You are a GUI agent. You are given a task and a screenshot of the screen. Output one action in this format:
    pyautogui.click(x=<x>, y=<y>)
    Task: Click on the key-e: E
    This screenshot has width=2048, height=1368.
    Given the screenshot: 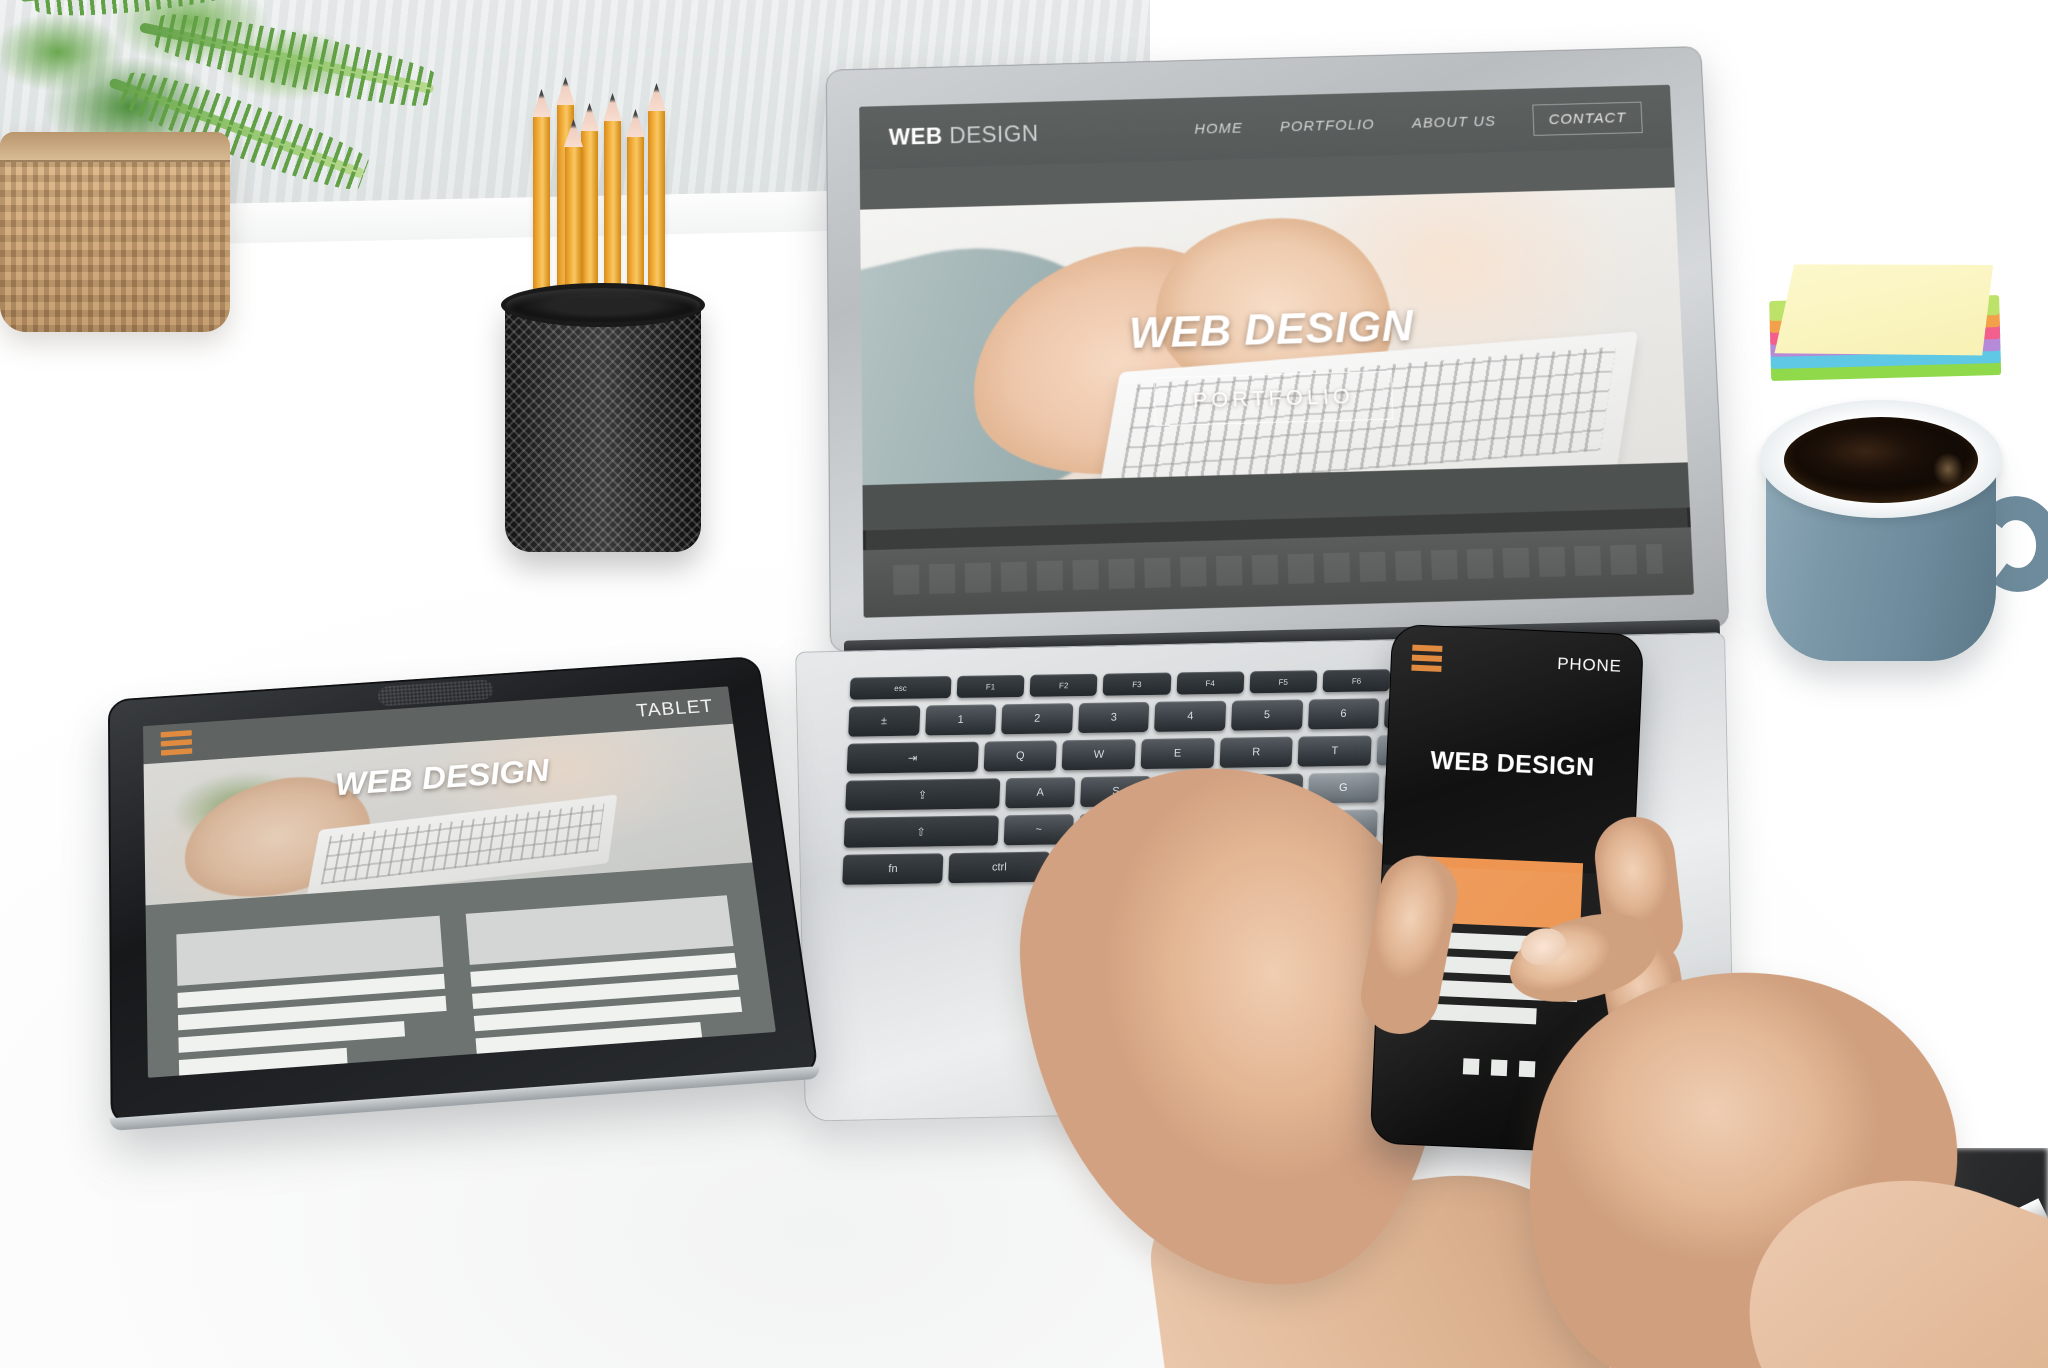 What is the action you would take?
    pyautogui.click(x=1177, y=753)
    